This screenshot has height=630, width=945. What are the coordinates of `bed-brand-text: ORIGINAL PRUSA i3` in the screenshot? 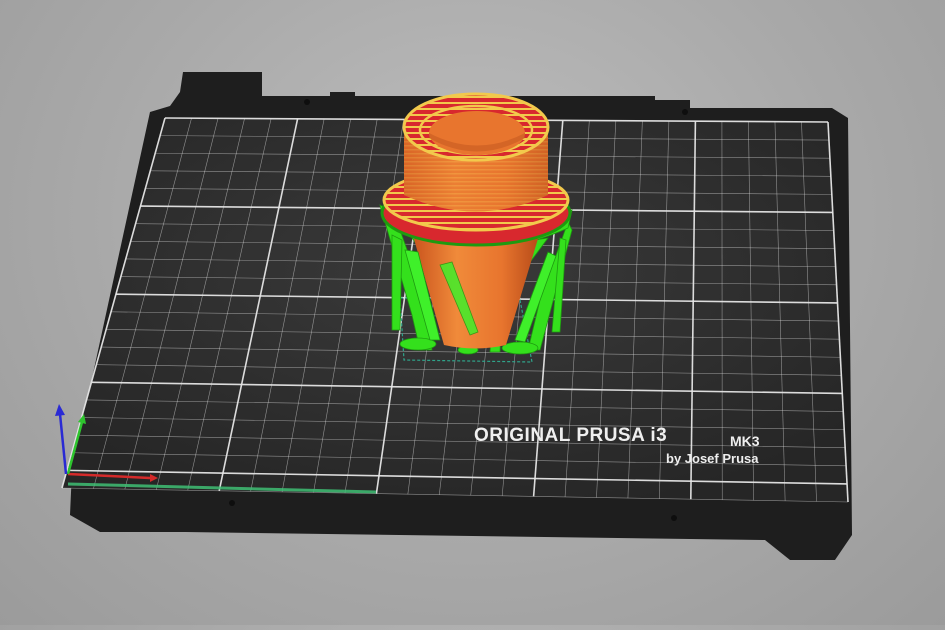 It's located at (570, 435).